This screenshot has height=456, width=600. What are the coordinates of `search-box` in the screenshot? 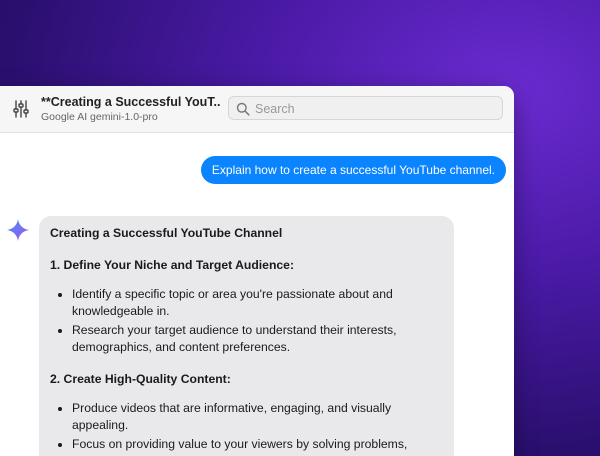 It's located at (365, 108).